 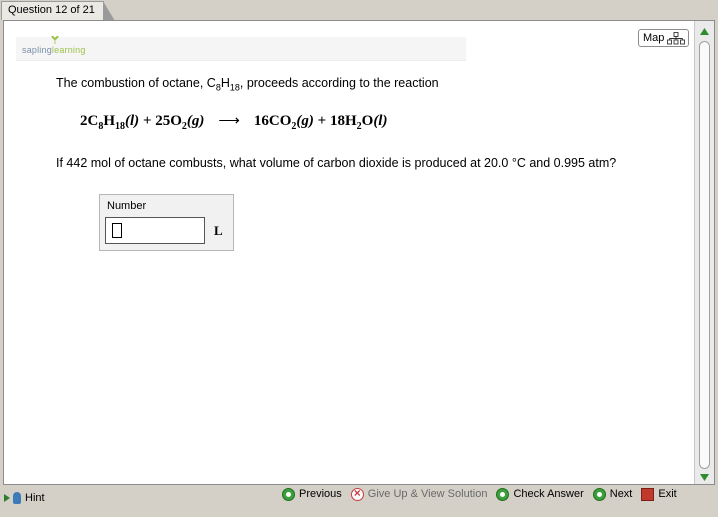 I want to click on map-button: Map, so click(x=663, y=38).